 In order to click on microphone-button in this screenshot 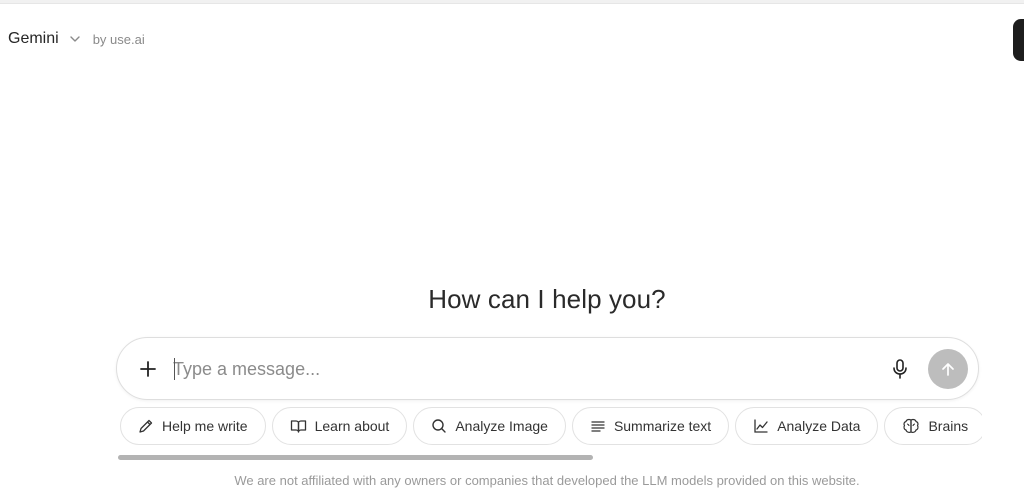, I will do `click(900, 369)`.